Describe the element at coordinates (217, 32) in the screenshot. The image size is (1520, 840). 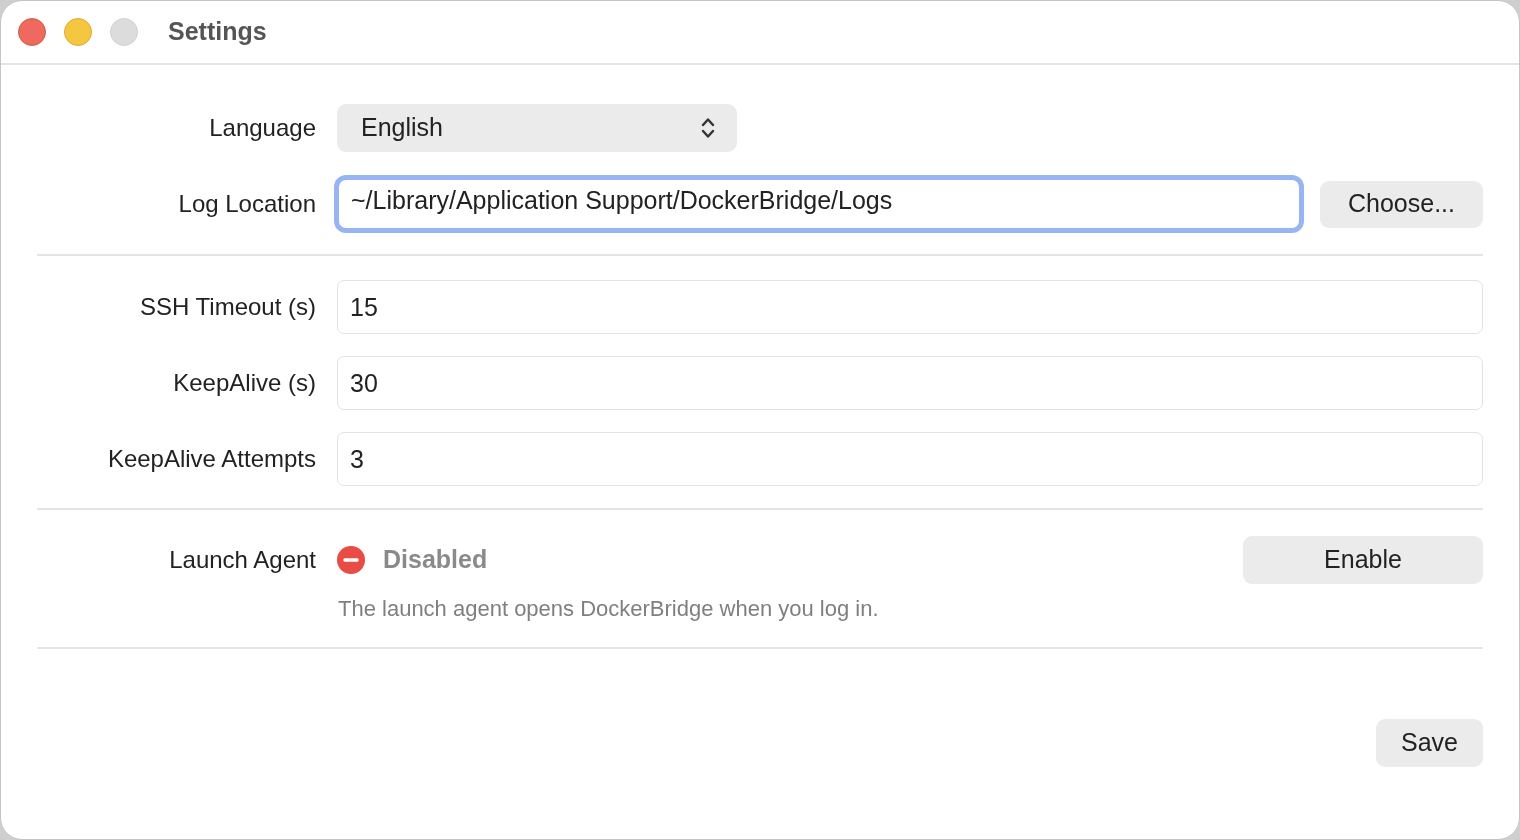
I see `window-title: Settings` at that location.